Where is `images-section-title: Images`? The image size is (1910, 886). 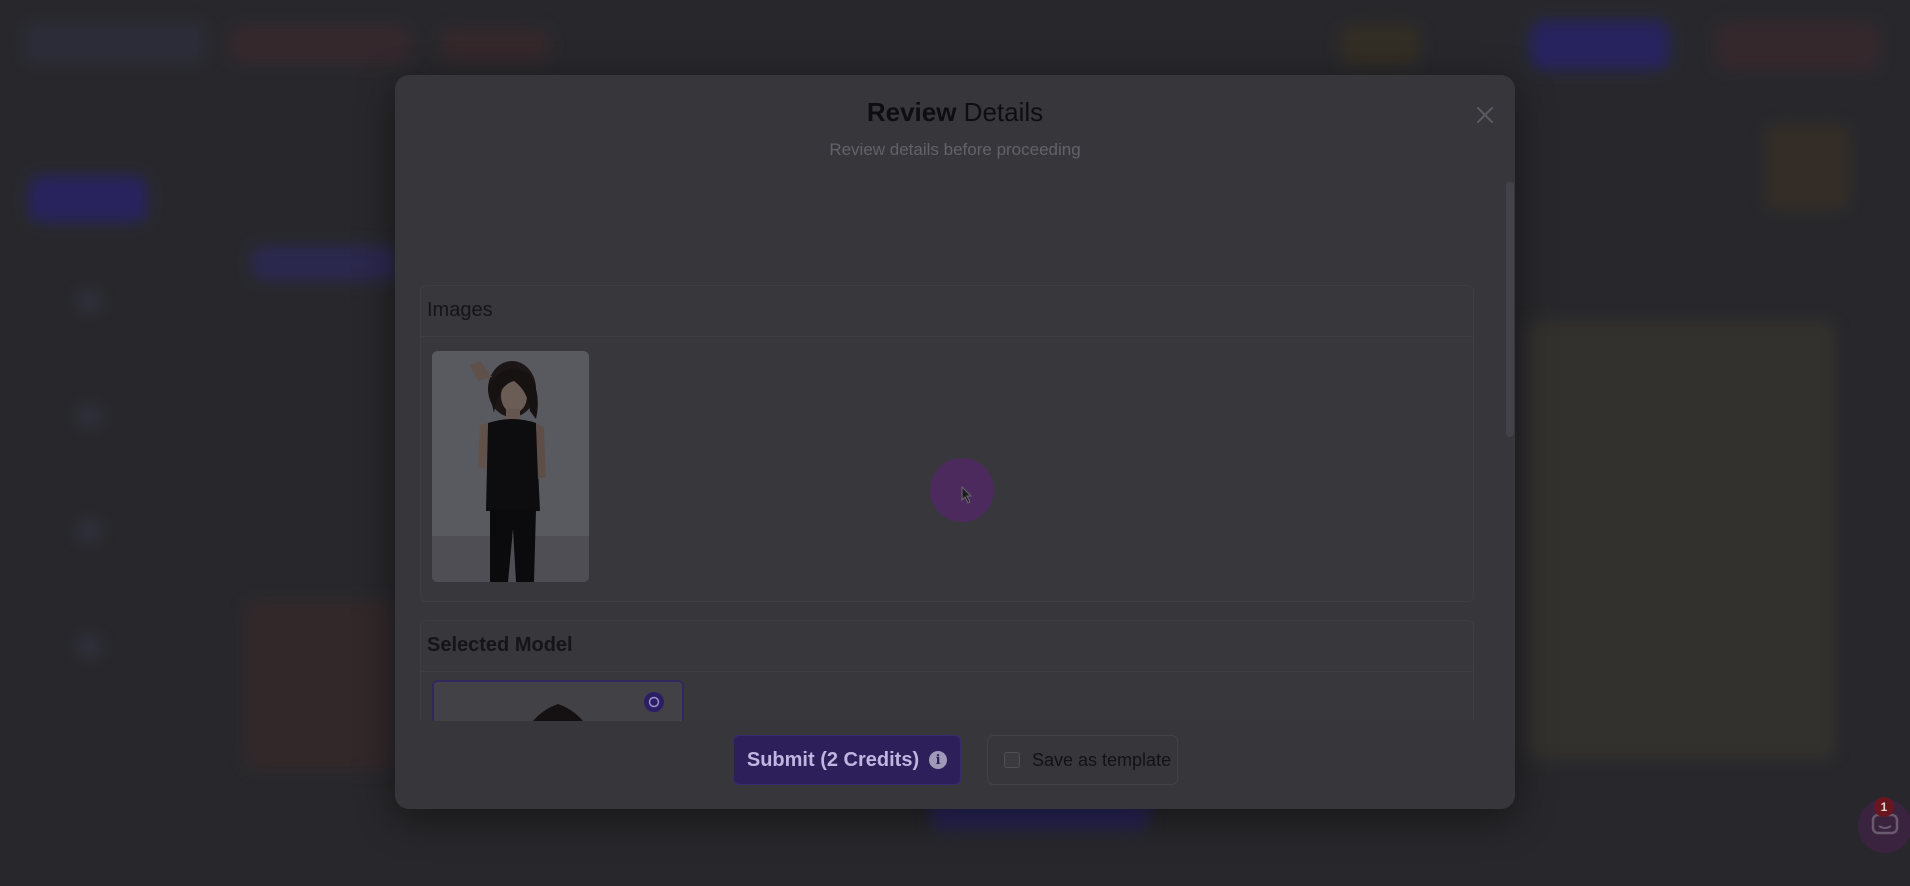 images-section-title: Images is located at coordinates (947, 311).